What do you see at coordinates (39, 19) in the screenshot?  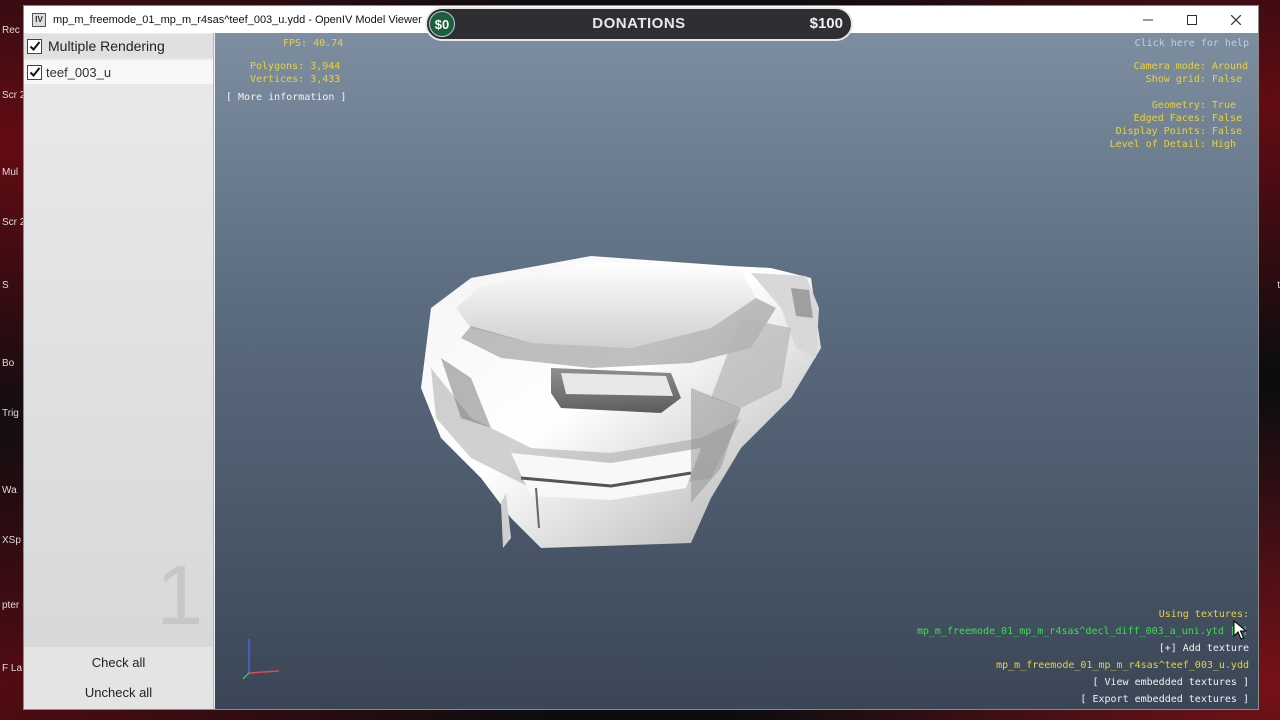 I see `openiv-app-icon: IV` at bounding box center [39, 19].